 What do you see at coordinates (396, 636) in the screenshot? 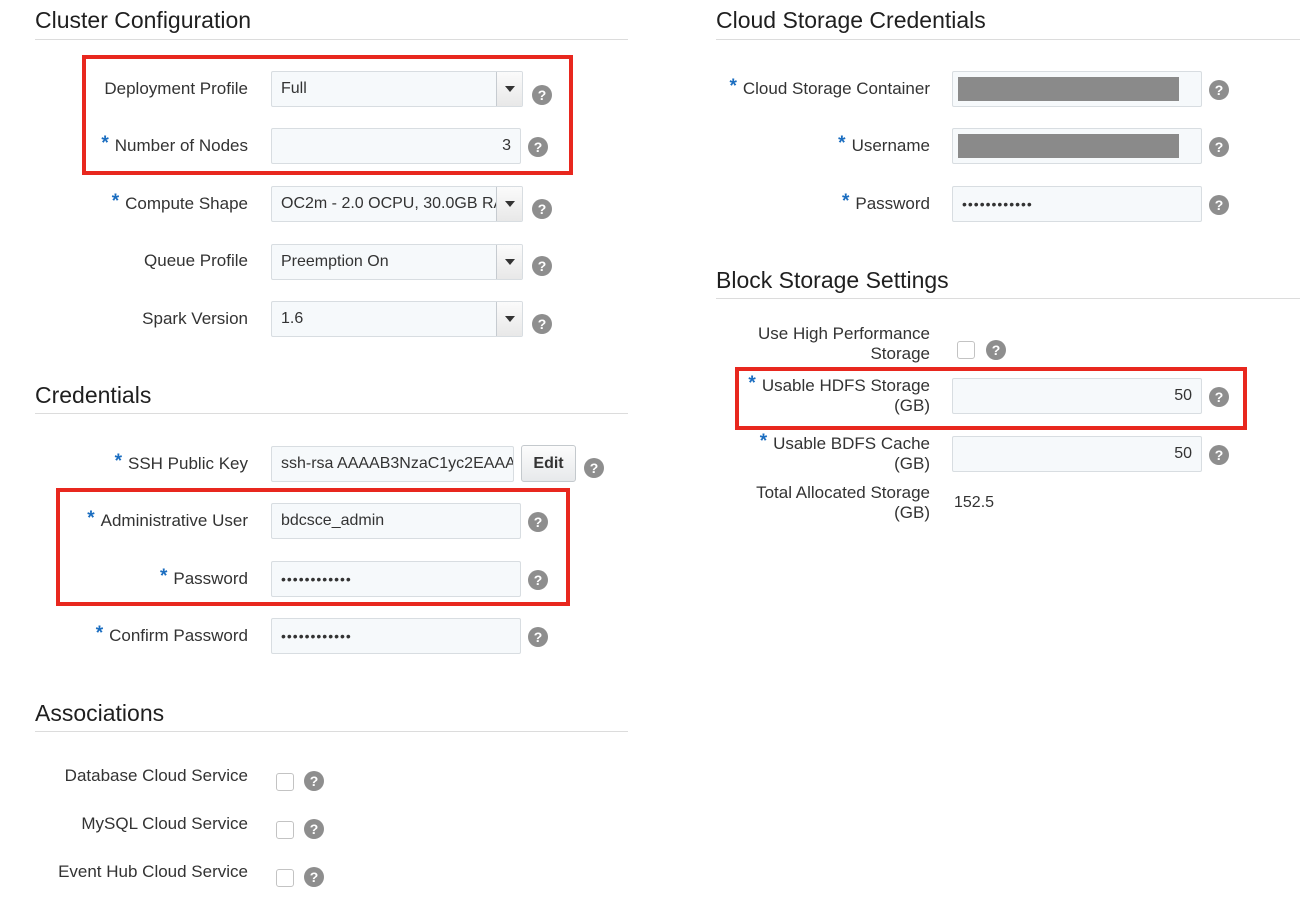
I see `confirm-password-input: ••••••••••••` at bounding box center [396, 636].